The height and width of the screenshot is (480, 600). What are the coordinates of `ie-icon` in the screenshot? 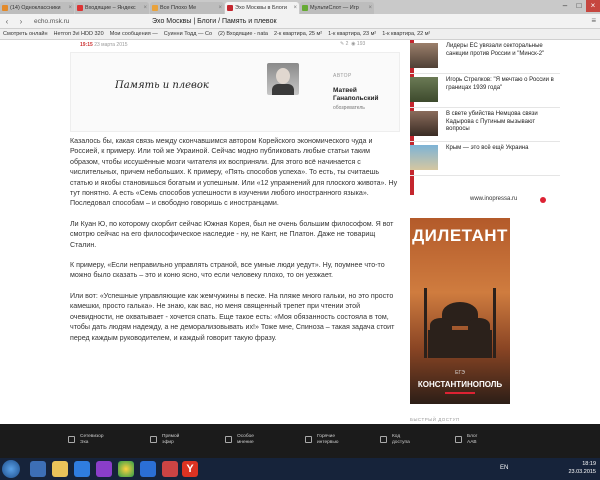 It's located at (38, 469).